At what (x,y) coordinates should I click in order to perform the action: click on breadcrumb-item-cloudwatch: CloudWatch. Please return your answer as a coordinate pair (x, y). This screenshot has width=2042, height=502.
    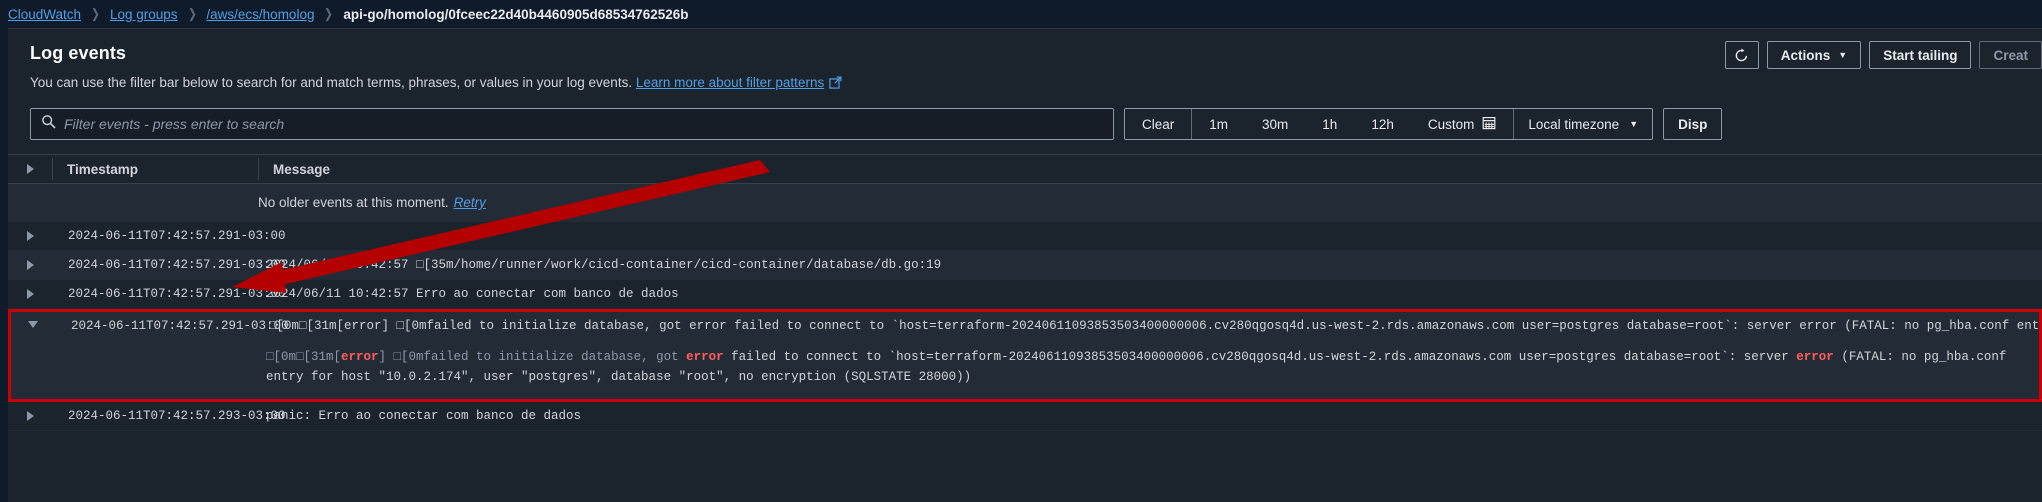
    Looking at the image, I should click on (44, 14).